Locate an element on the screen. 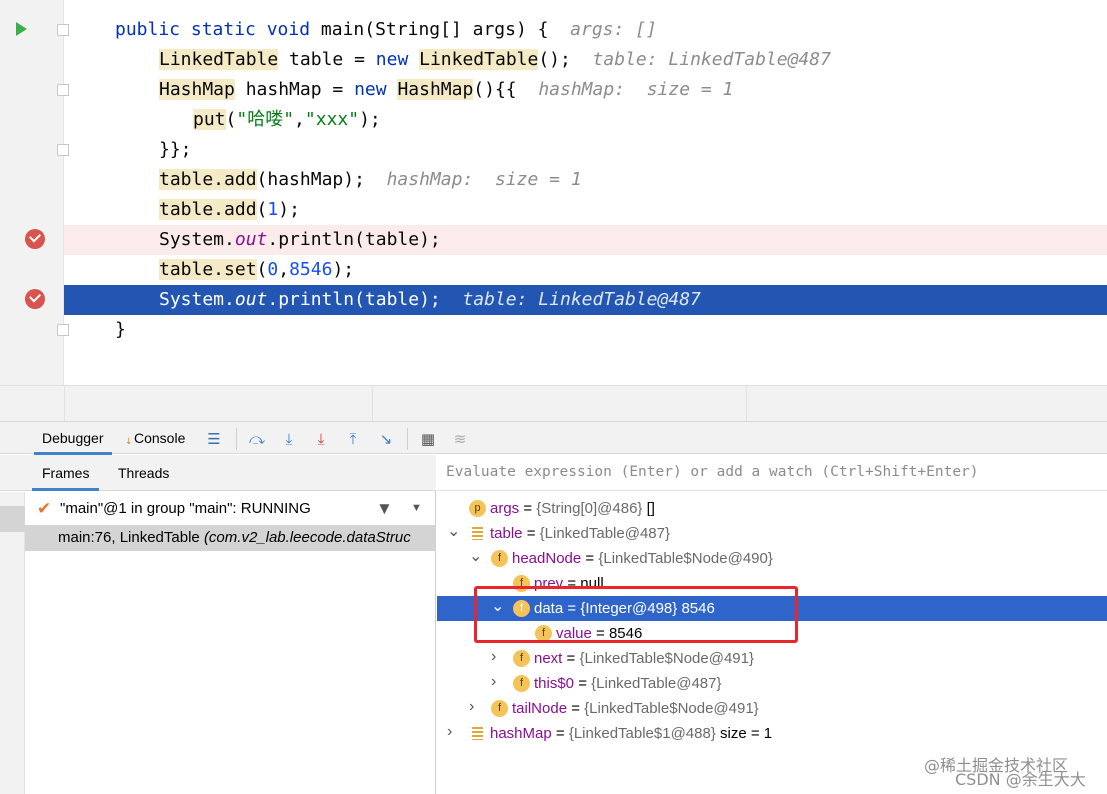 The width and height of the screenshot is (1107, 794). variable-row: ⌄ f headNode = {LinkedTable$Node@490} is located at coordinates (772, 558).